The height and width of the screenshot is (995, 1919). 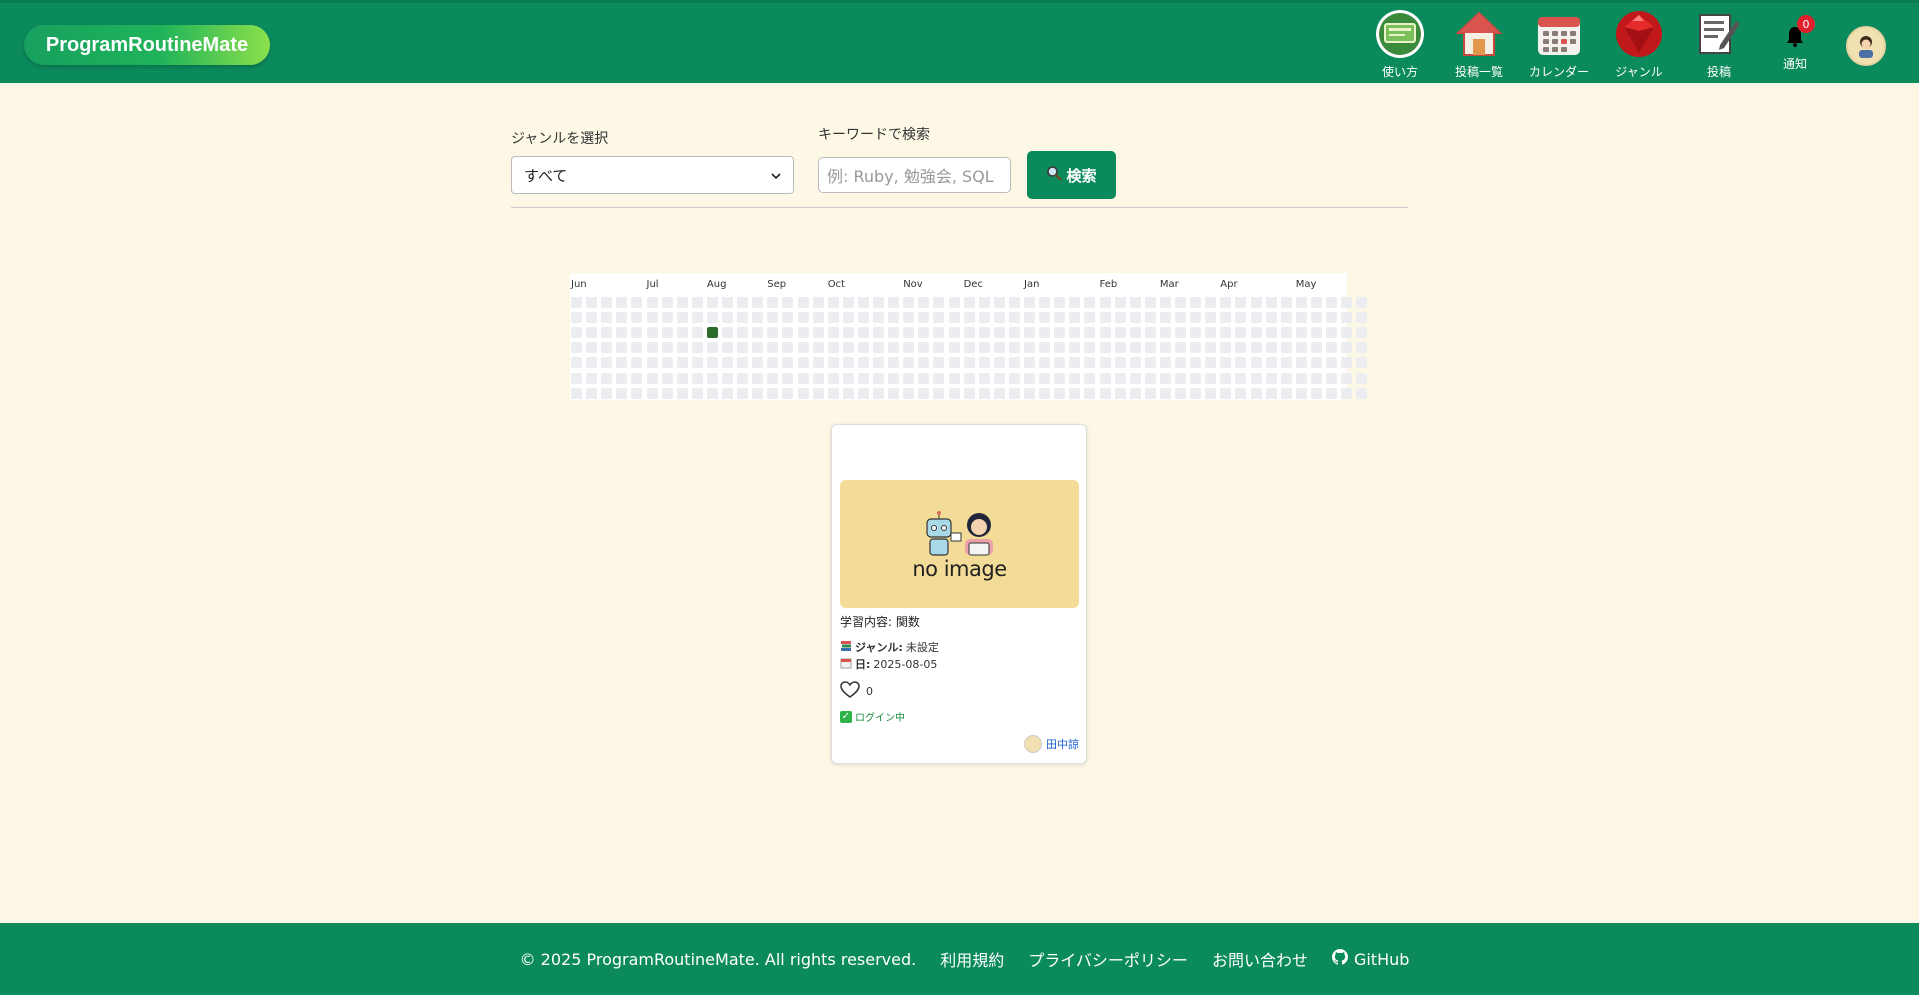 What do you see at coordinates (856, 691) in the screenshot?
I see `like-button: 0` at bounding box center [856, 691].